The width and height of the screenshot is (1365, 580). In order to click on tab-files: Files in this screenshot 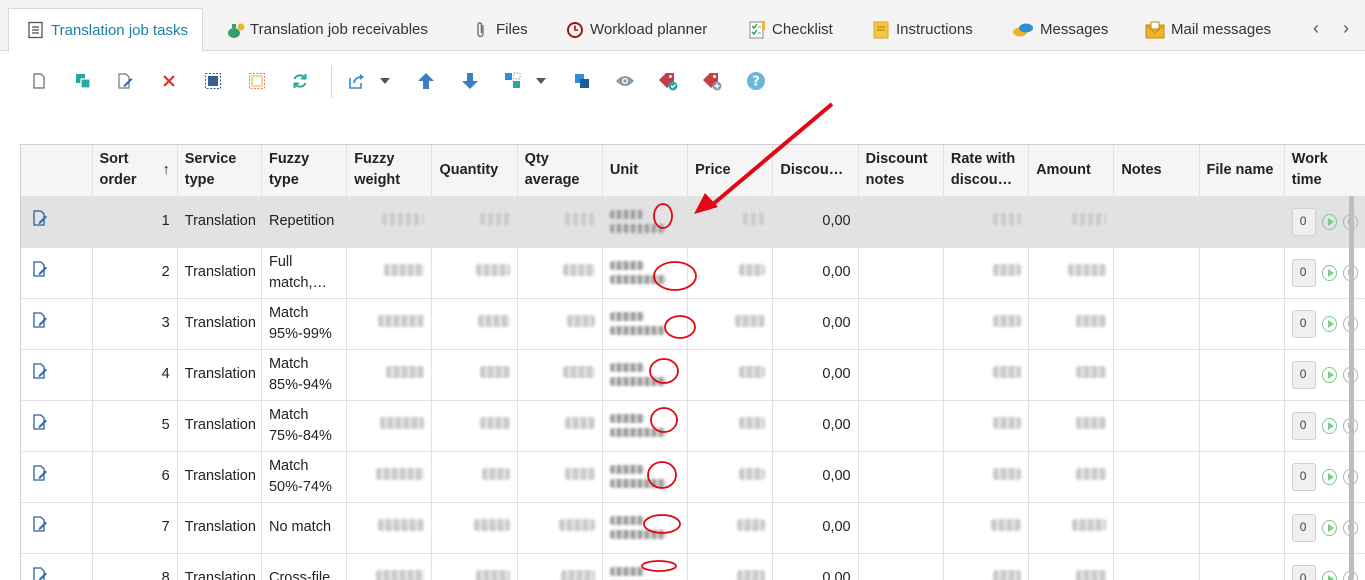, I will do `click(500, 29)`.